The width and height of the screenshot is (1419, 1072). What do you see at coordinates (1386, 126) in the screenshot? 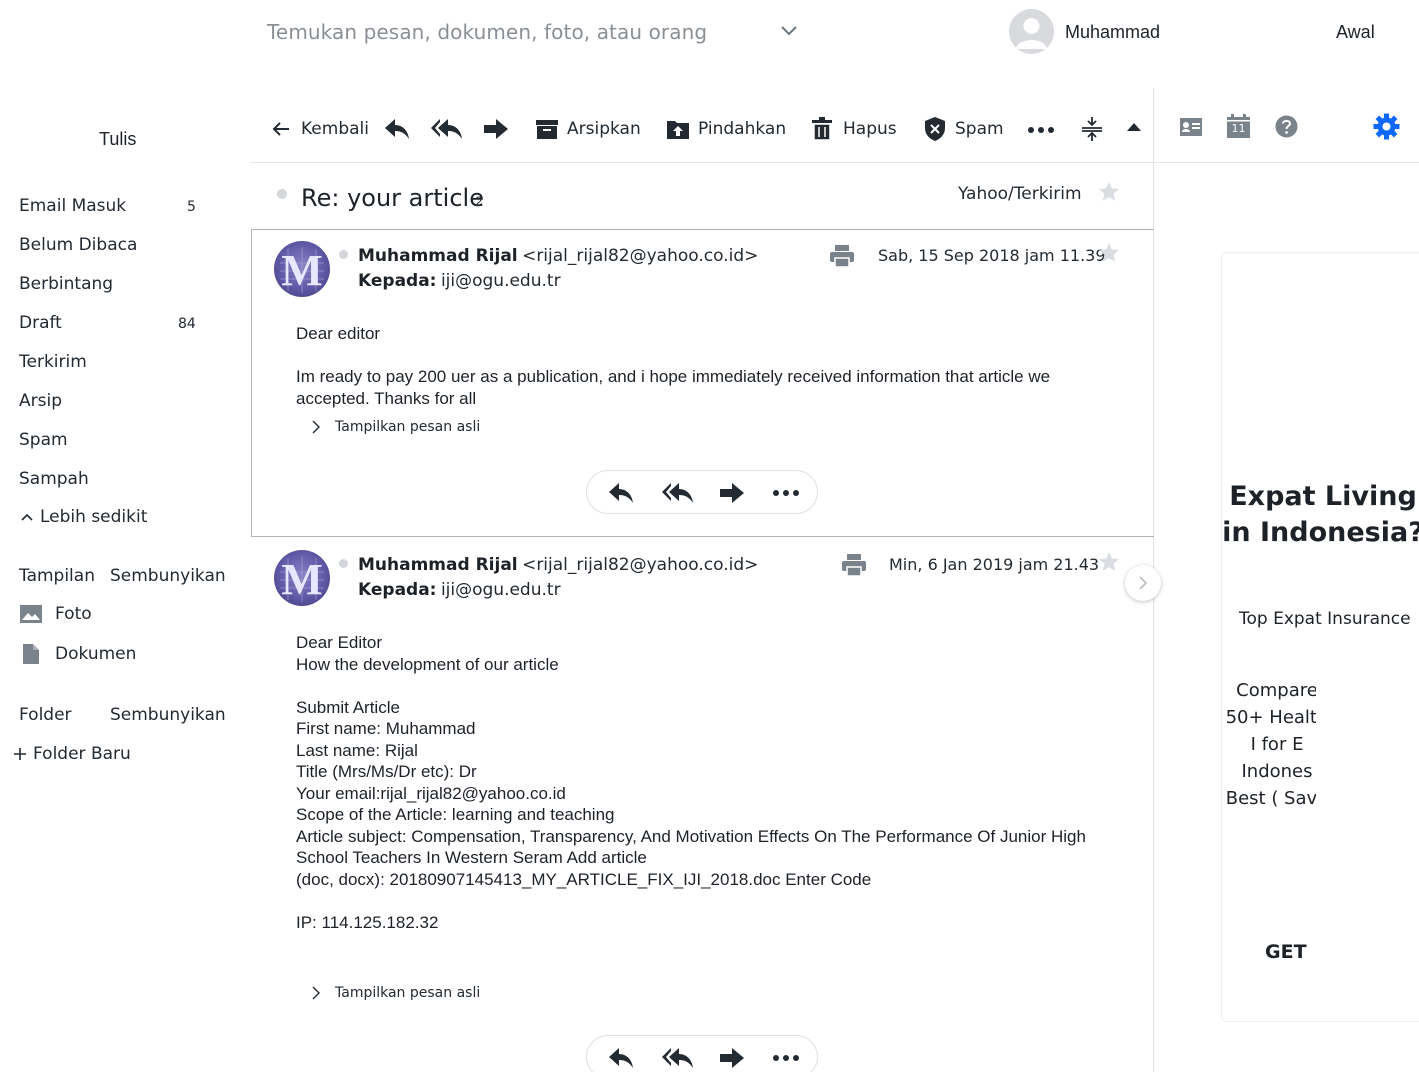
I see `gear-icon` at bounding box center [1386, 126].